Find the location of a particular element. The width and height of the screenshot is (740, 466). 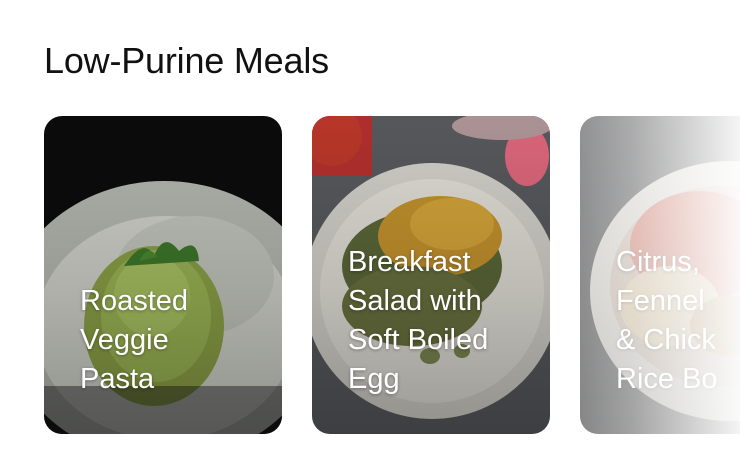

section-title: Low-Purine Meals is located at coordinates (186, 60).